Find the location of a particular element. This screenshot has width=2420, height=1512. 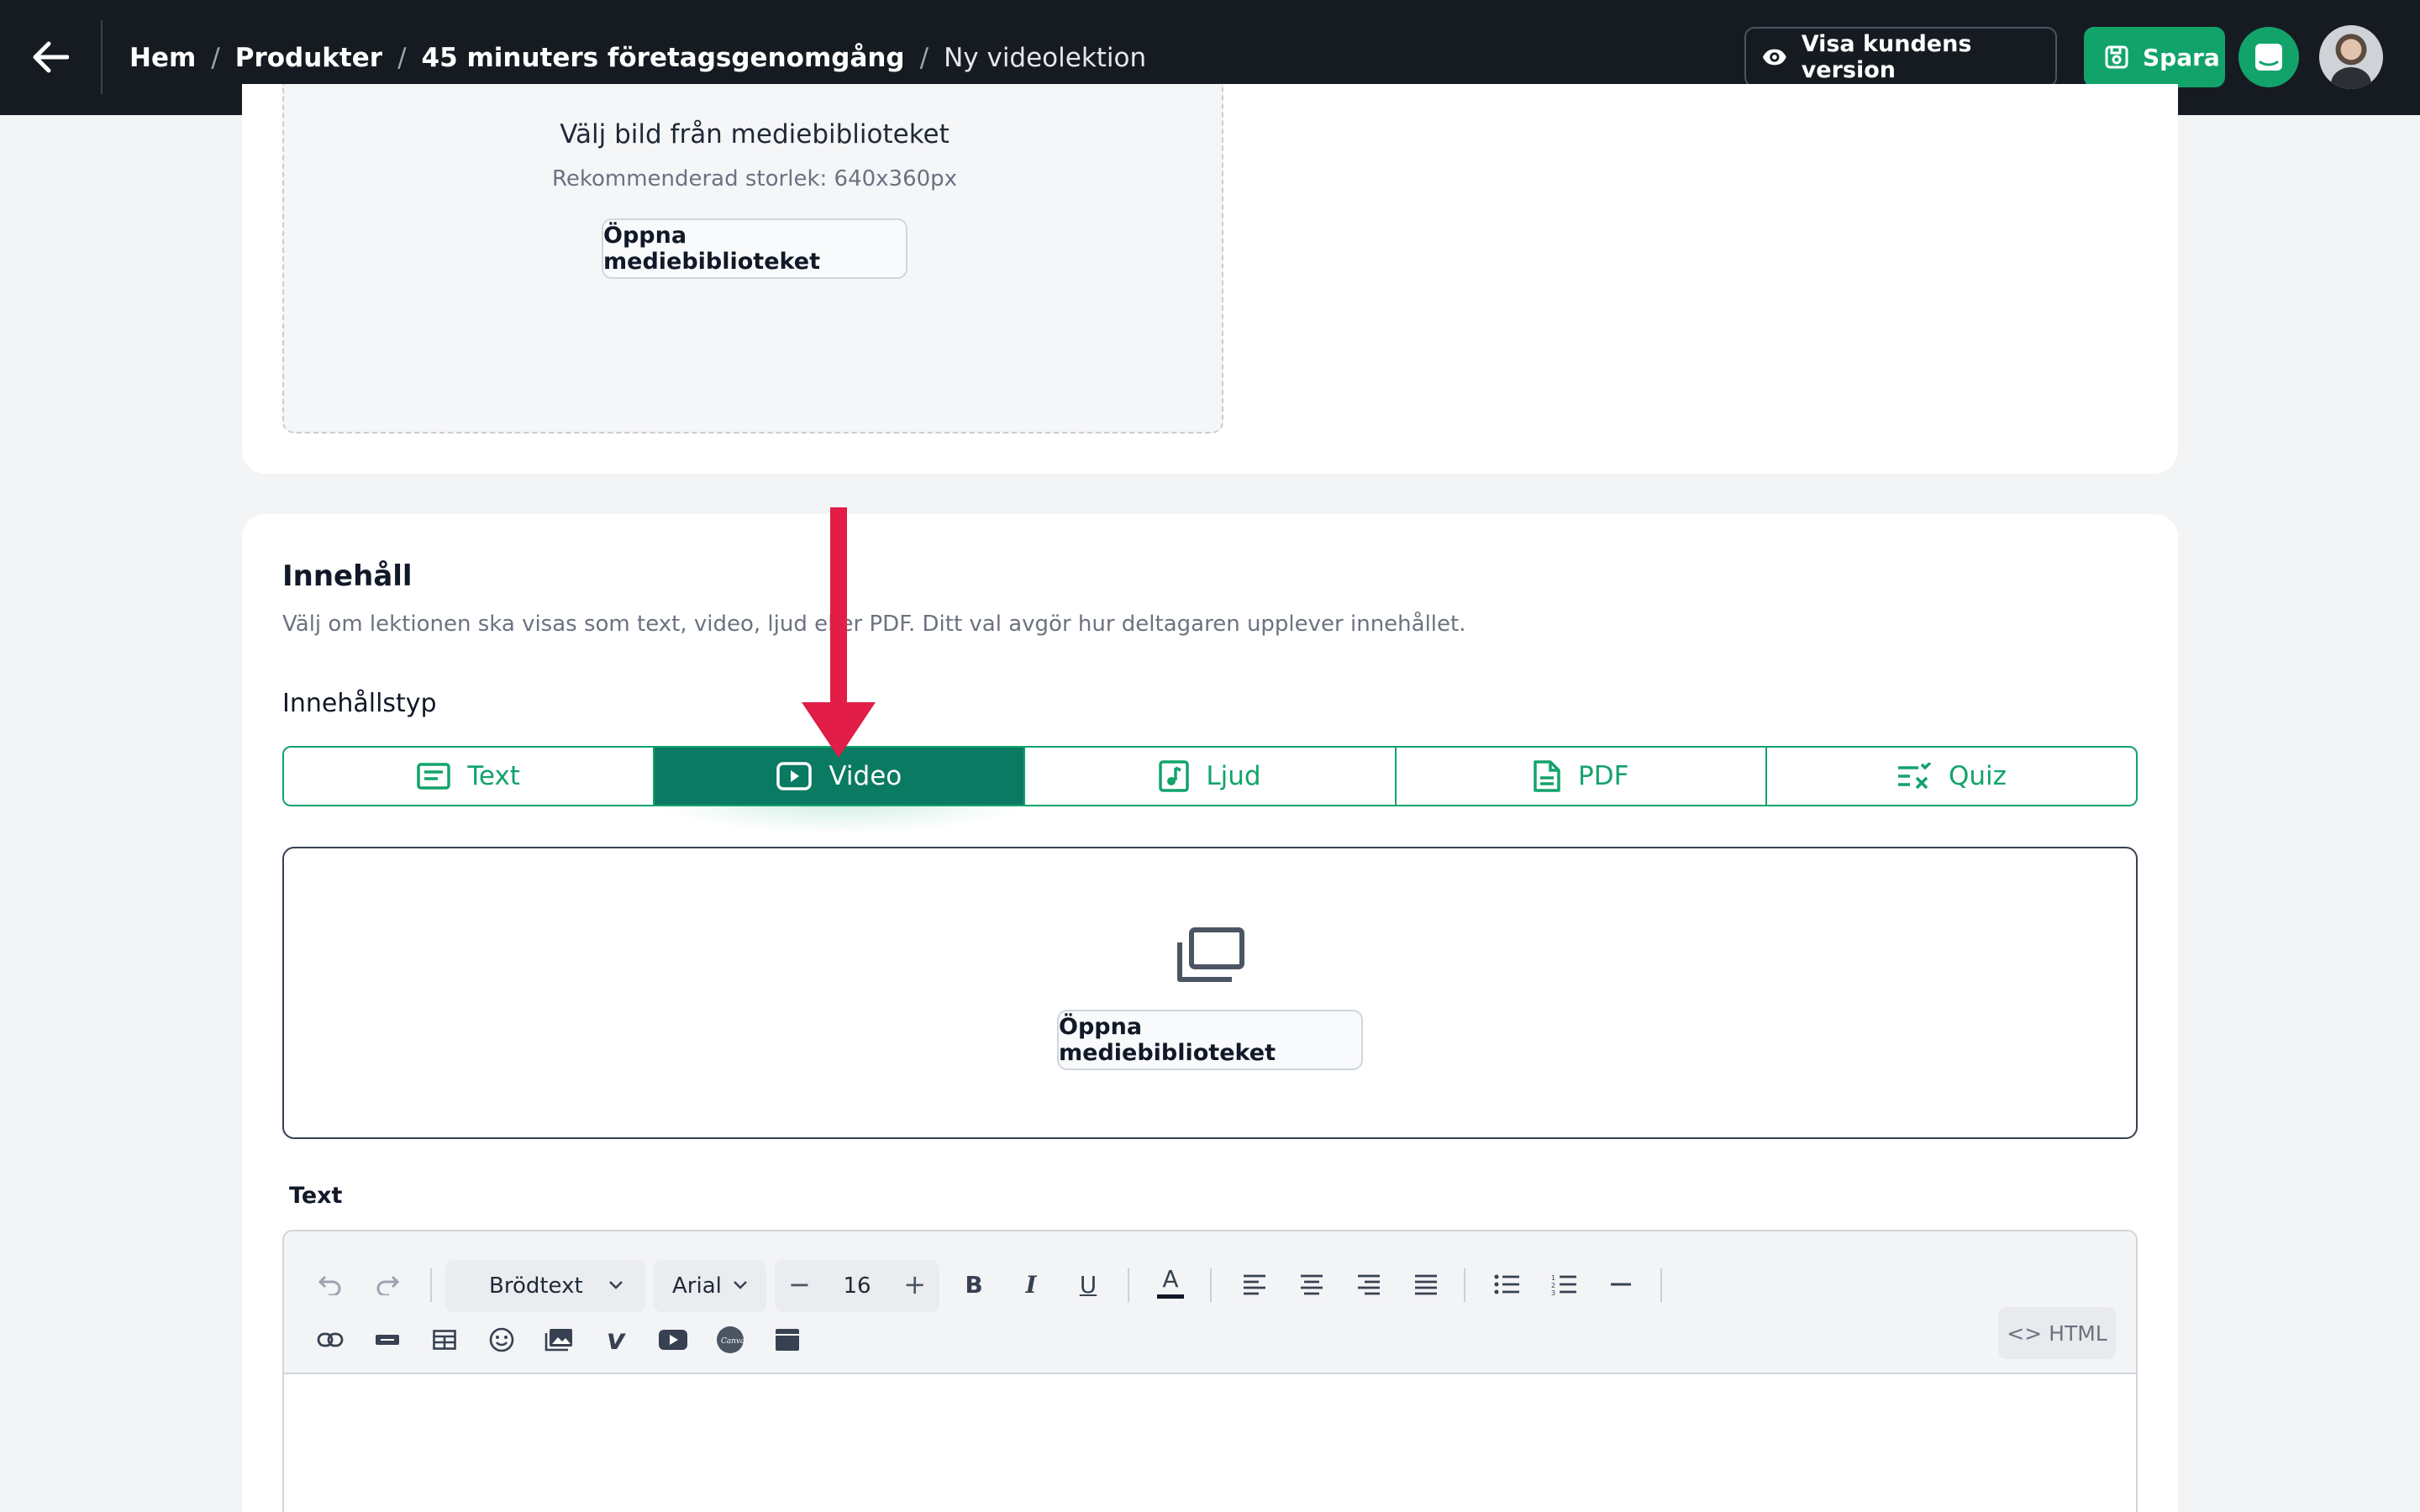

save-label: Spara is located at coordinates (2181, 57).